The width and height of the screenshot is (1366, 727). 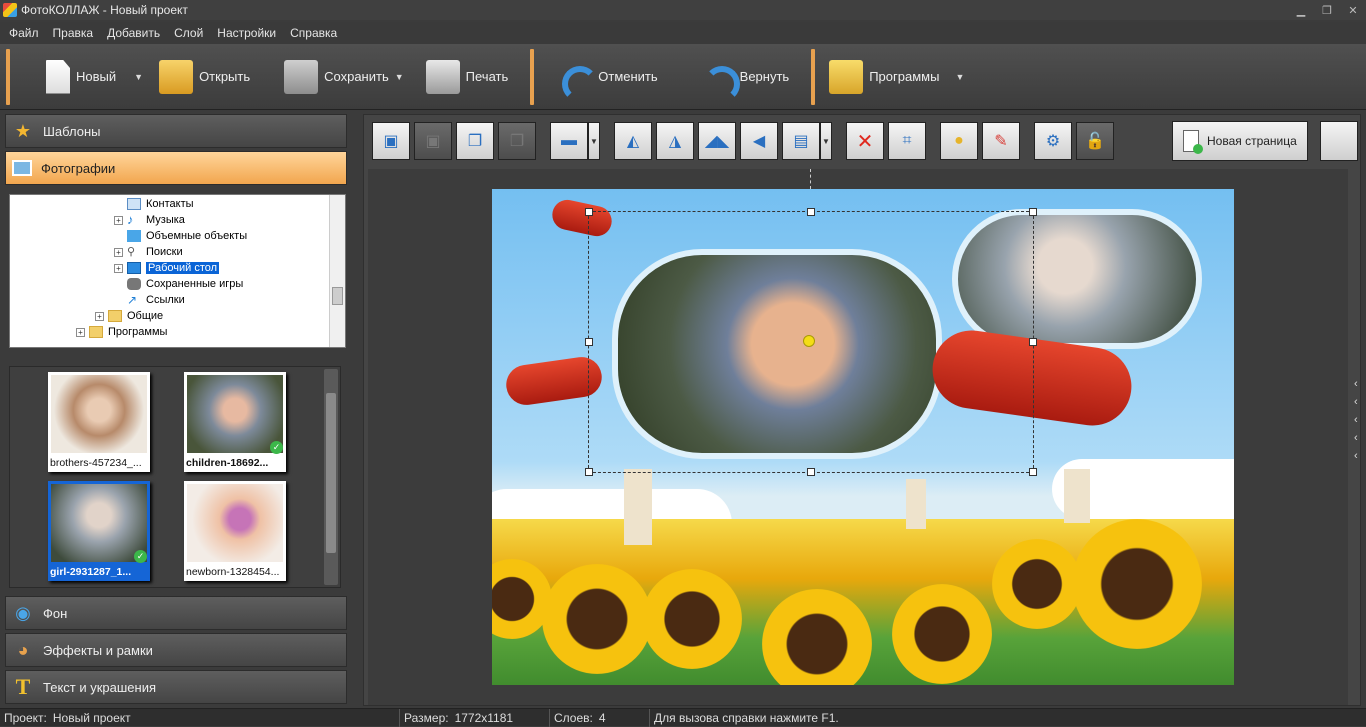 I want to click on thumbnails-scrollbar, so click(x=331, y=477).